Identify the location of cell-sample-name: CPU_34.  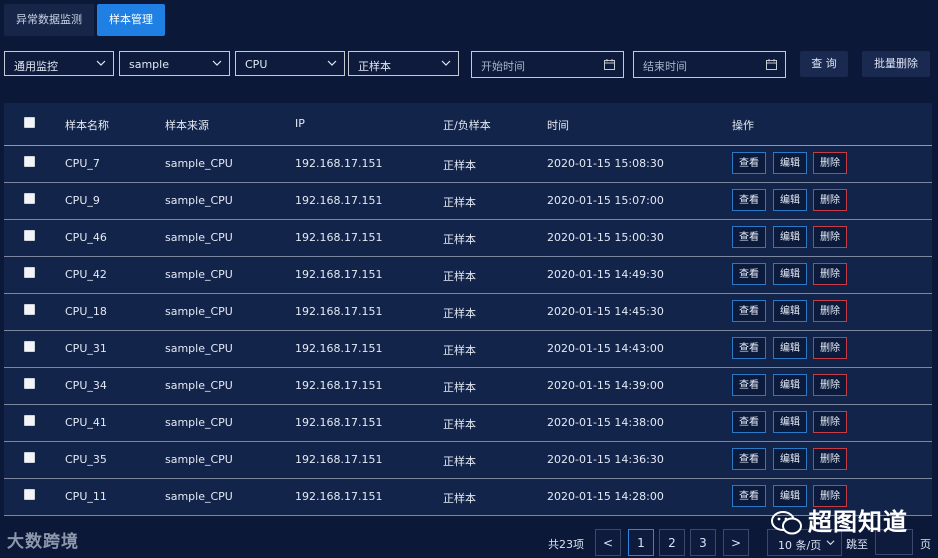
(86, 385).